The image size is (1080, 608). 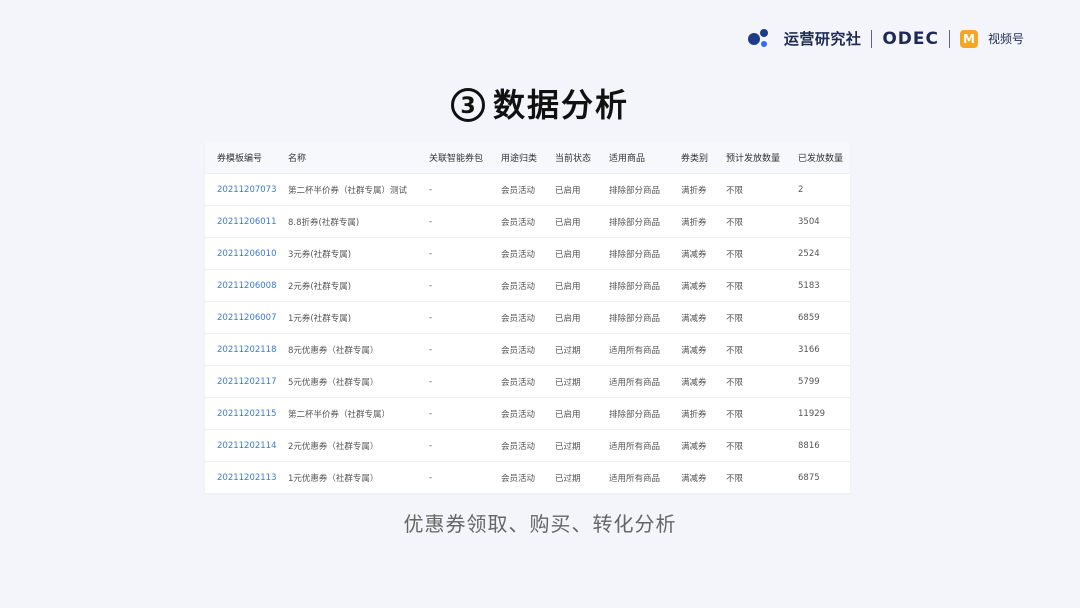 I want to click on coupon-id-link: 20211202118, so click(x=240, y=349).